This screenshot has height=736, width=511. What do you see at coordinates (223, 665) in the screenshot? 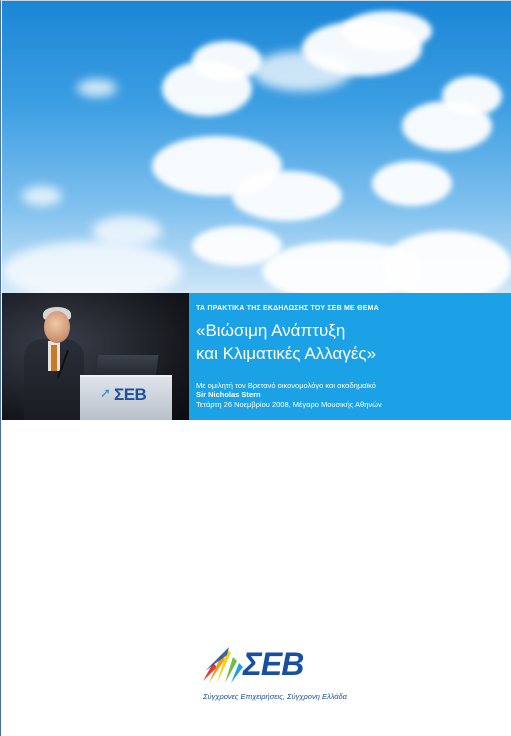
I see `seb-arrows-icon` at bounding box center [223, 665].